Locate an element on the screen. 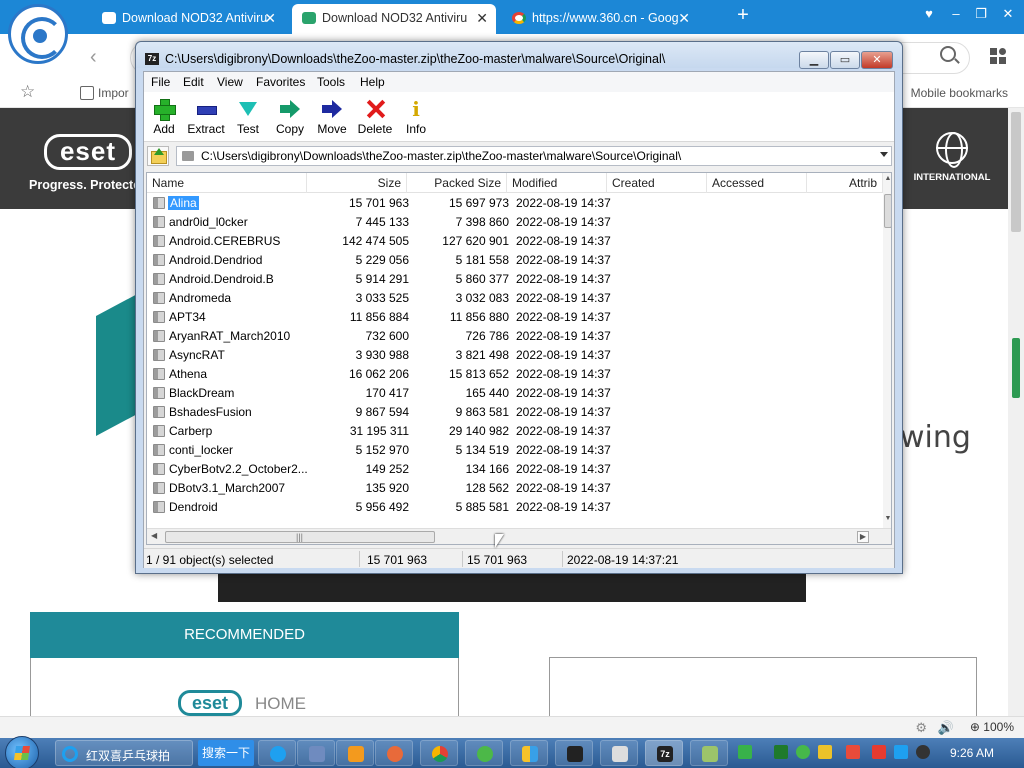 The width and height of the screenshot is (1024, 768). mobile-bookmarks-link: Mobile bookmarks is located at coordinates (959, 93).